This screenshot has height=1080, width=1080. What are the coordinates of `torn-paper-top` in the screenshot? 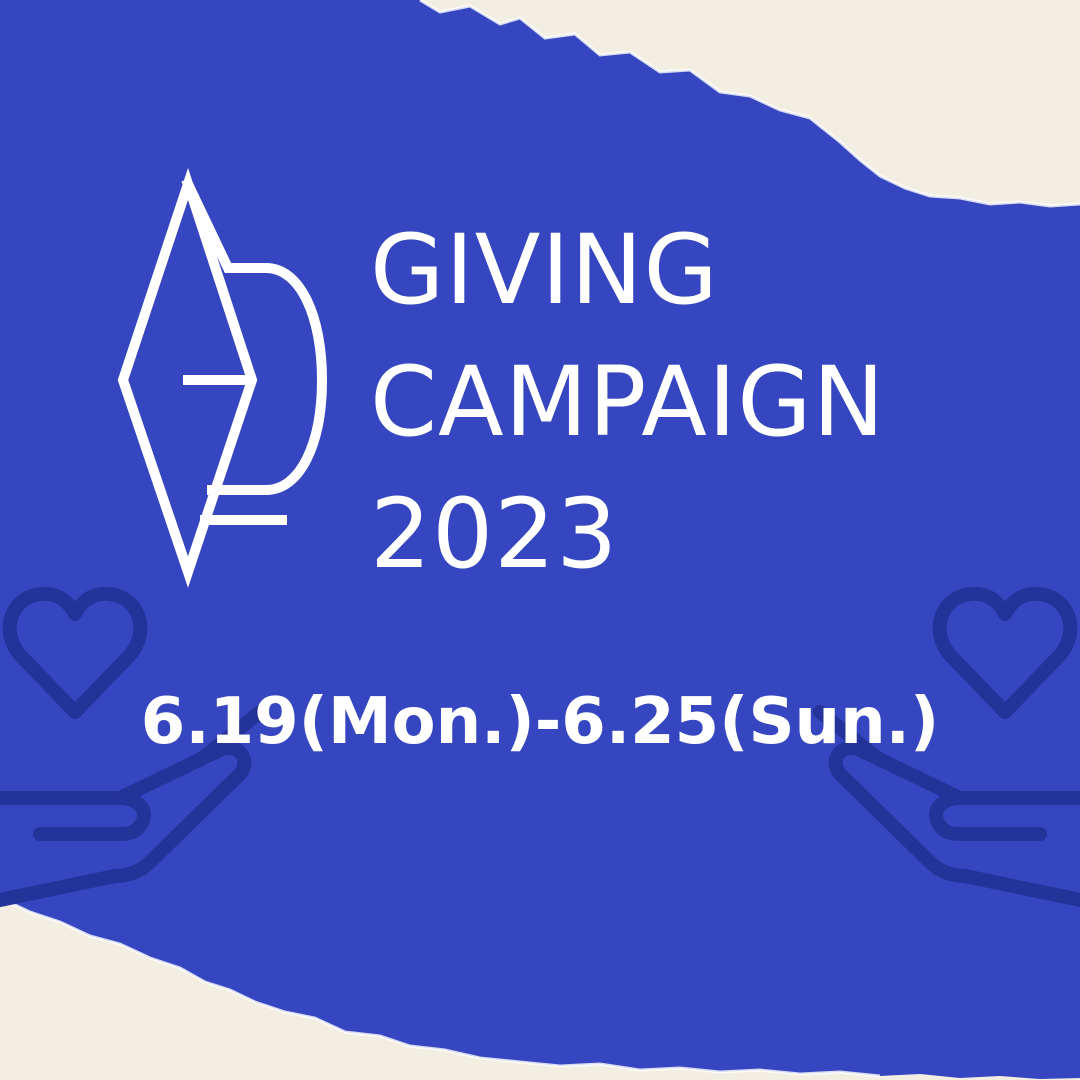 It's located at (750, 103).